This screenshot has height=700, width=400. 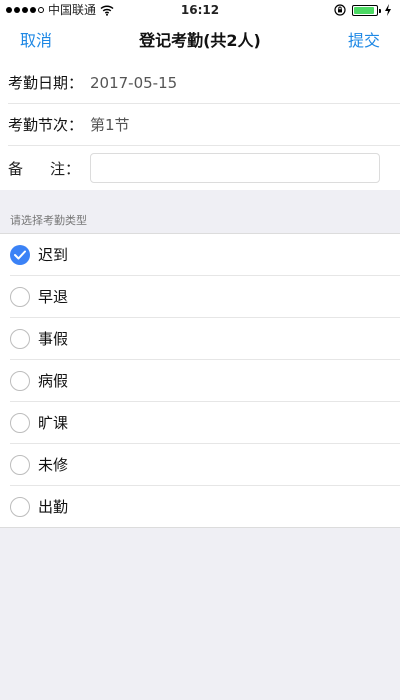 I want to click on type-label: 旷课, so click(x=53, y=423).